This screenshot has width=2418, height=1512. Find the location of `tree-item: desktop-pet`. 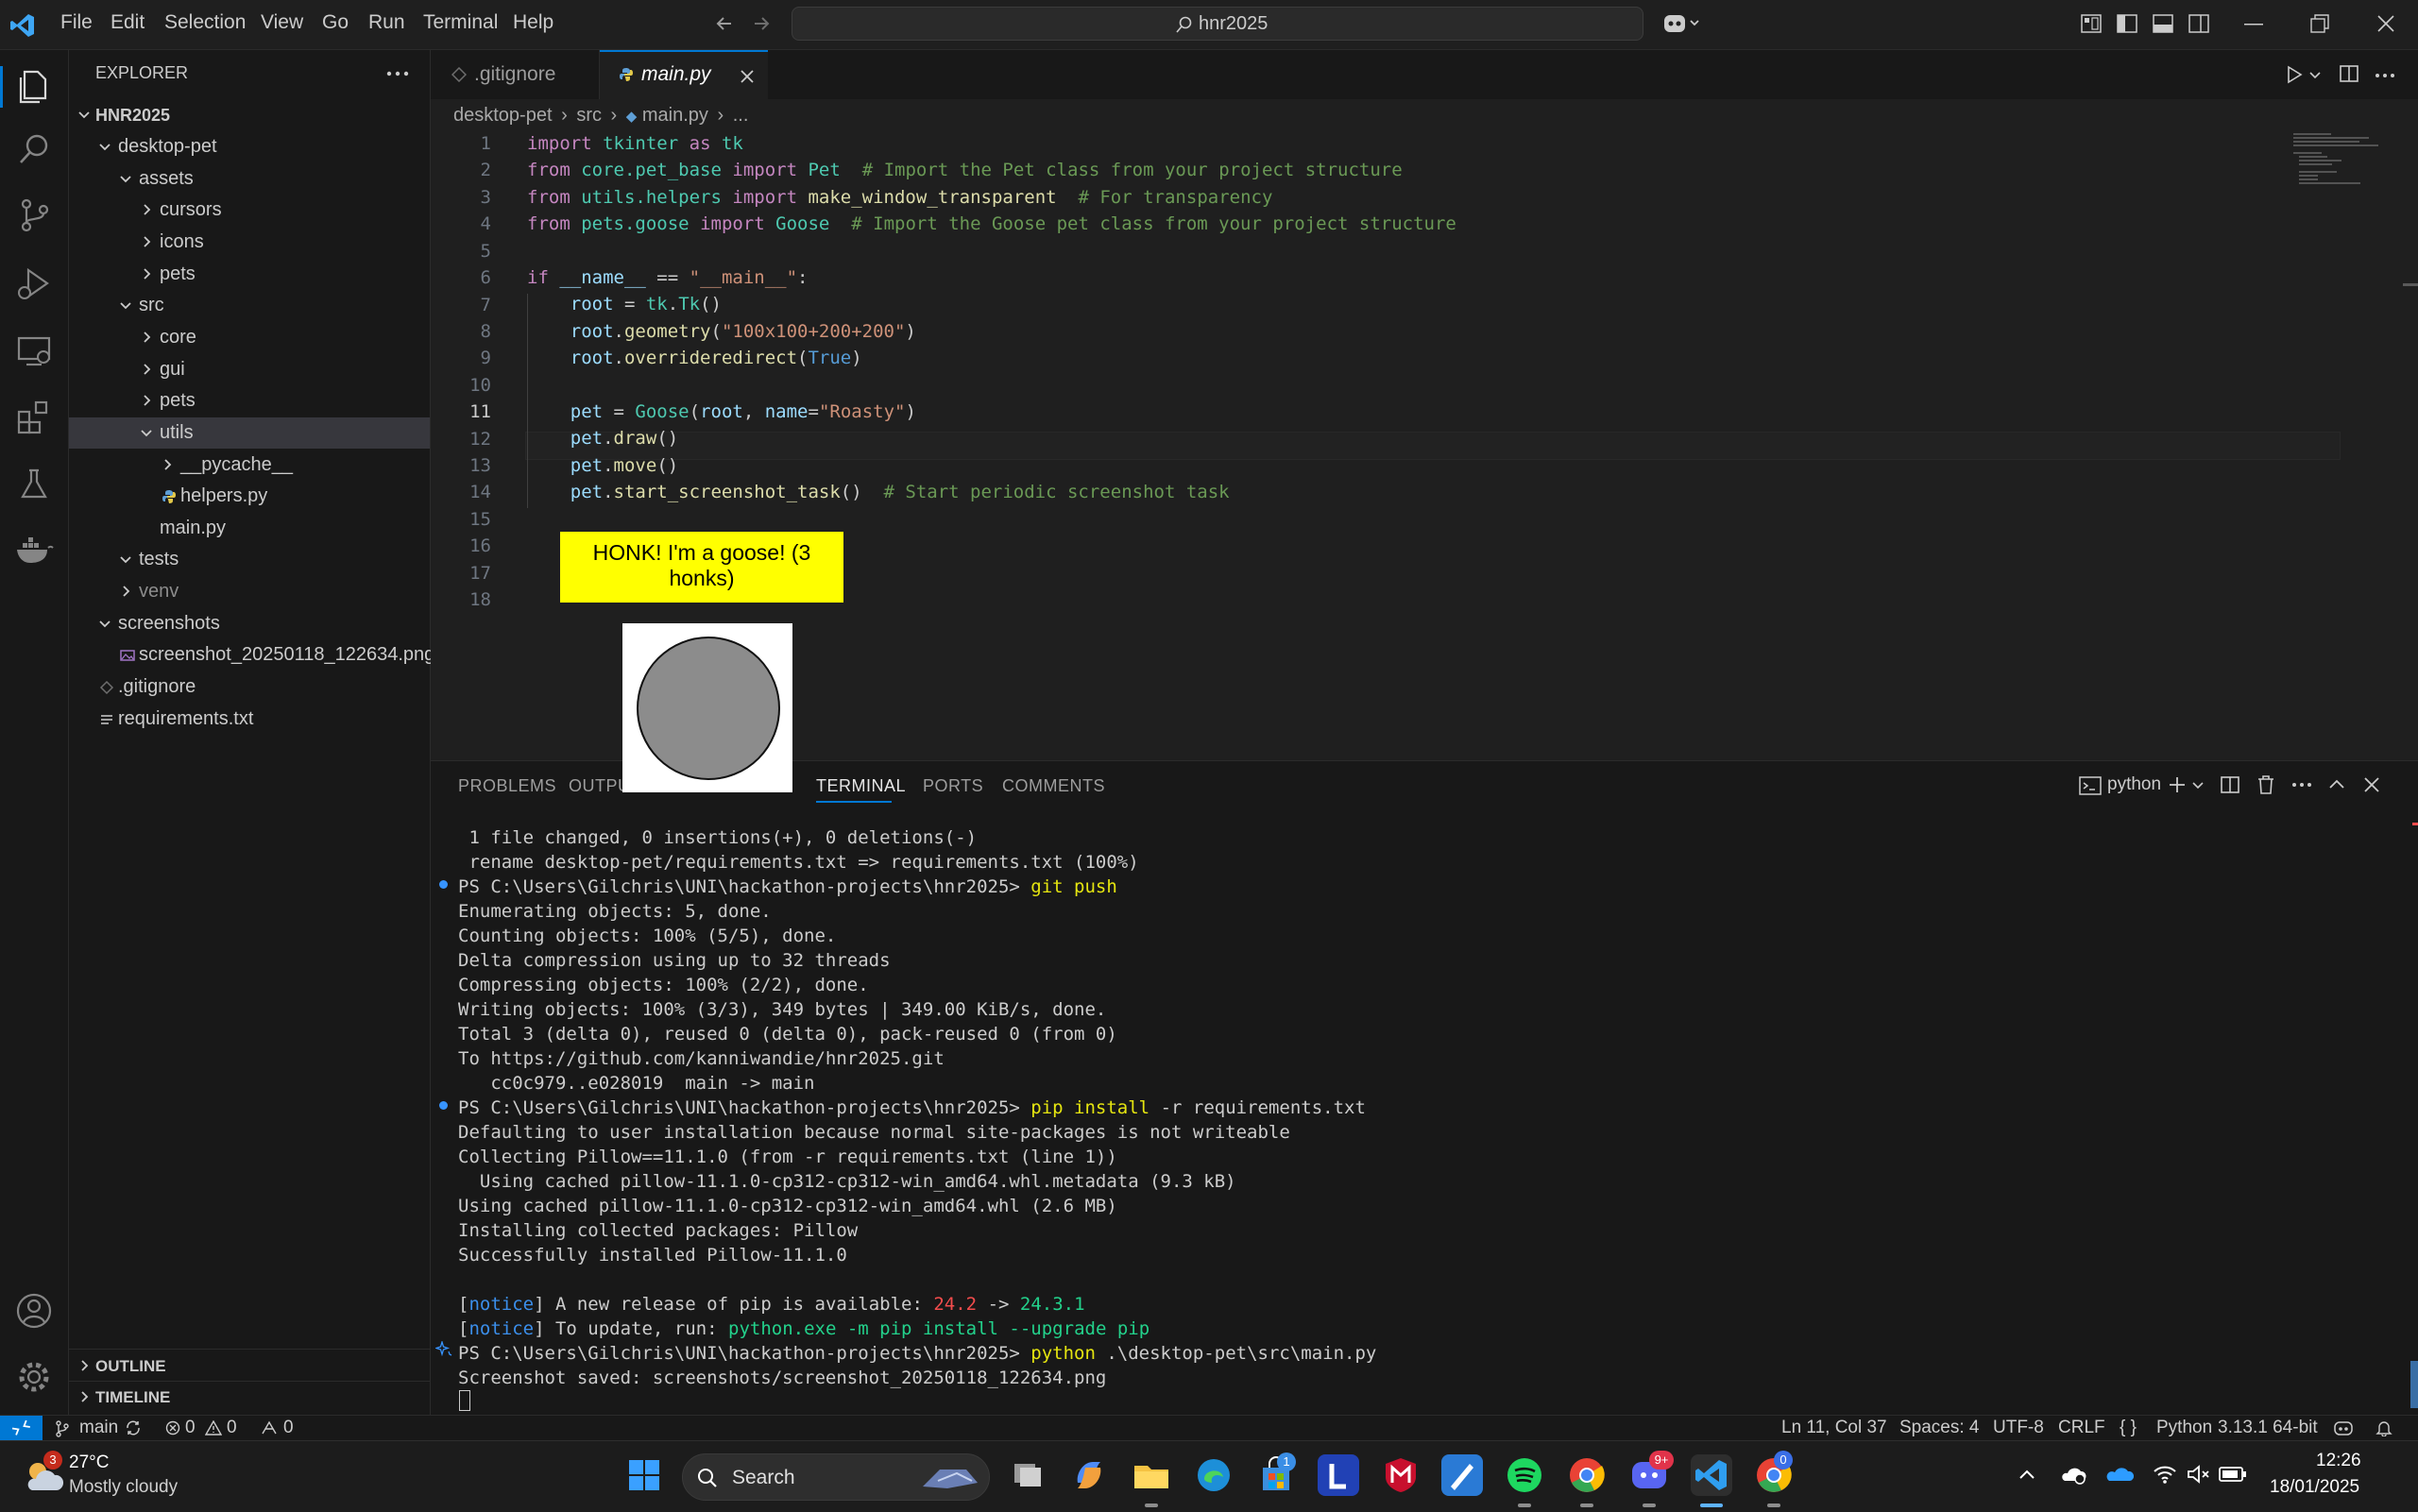

tree-item: desktop-pet is located at coordinates (250, 147).